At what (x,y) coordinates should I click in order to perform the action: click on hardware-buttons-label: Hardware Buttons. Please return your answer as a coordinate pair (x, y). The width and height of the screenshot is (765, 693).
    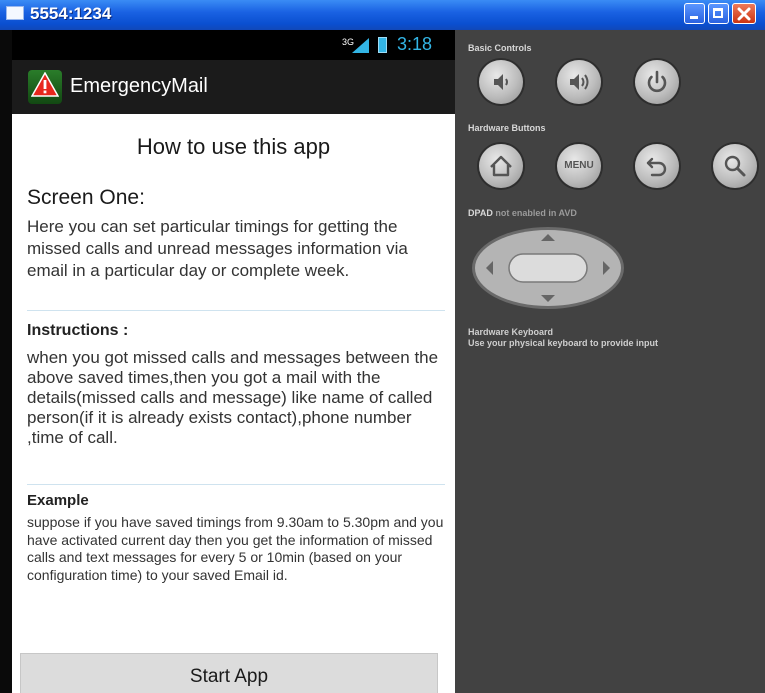
    Looking at the image, I should click on (507, 128).